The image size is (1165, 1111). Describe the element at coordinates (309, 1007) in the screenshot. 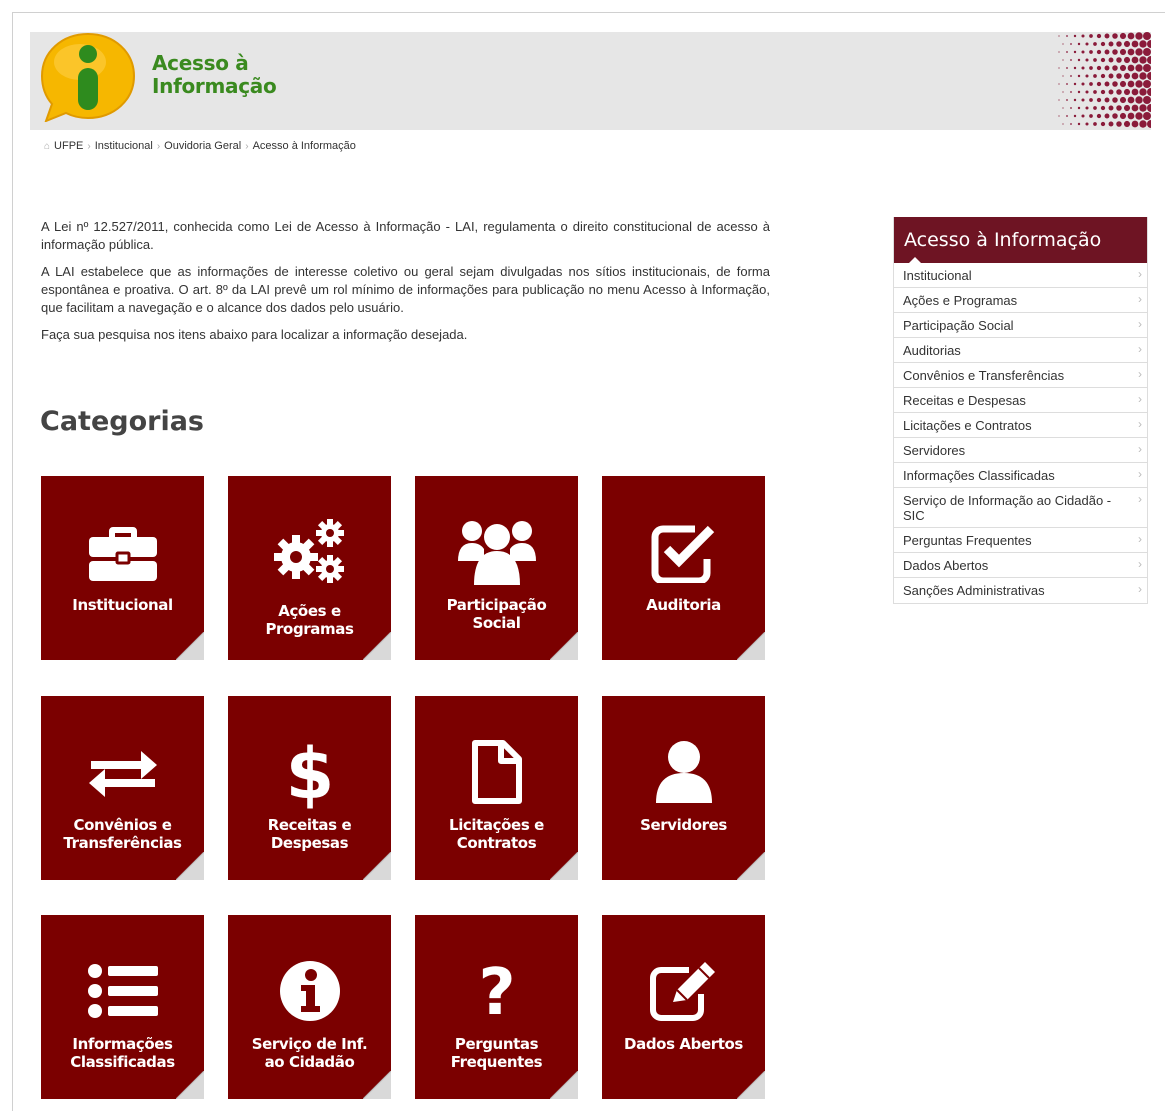

I see `tile-servico-informacao-cidadao: Serviço de Inf. ao Cidadão` at that location.